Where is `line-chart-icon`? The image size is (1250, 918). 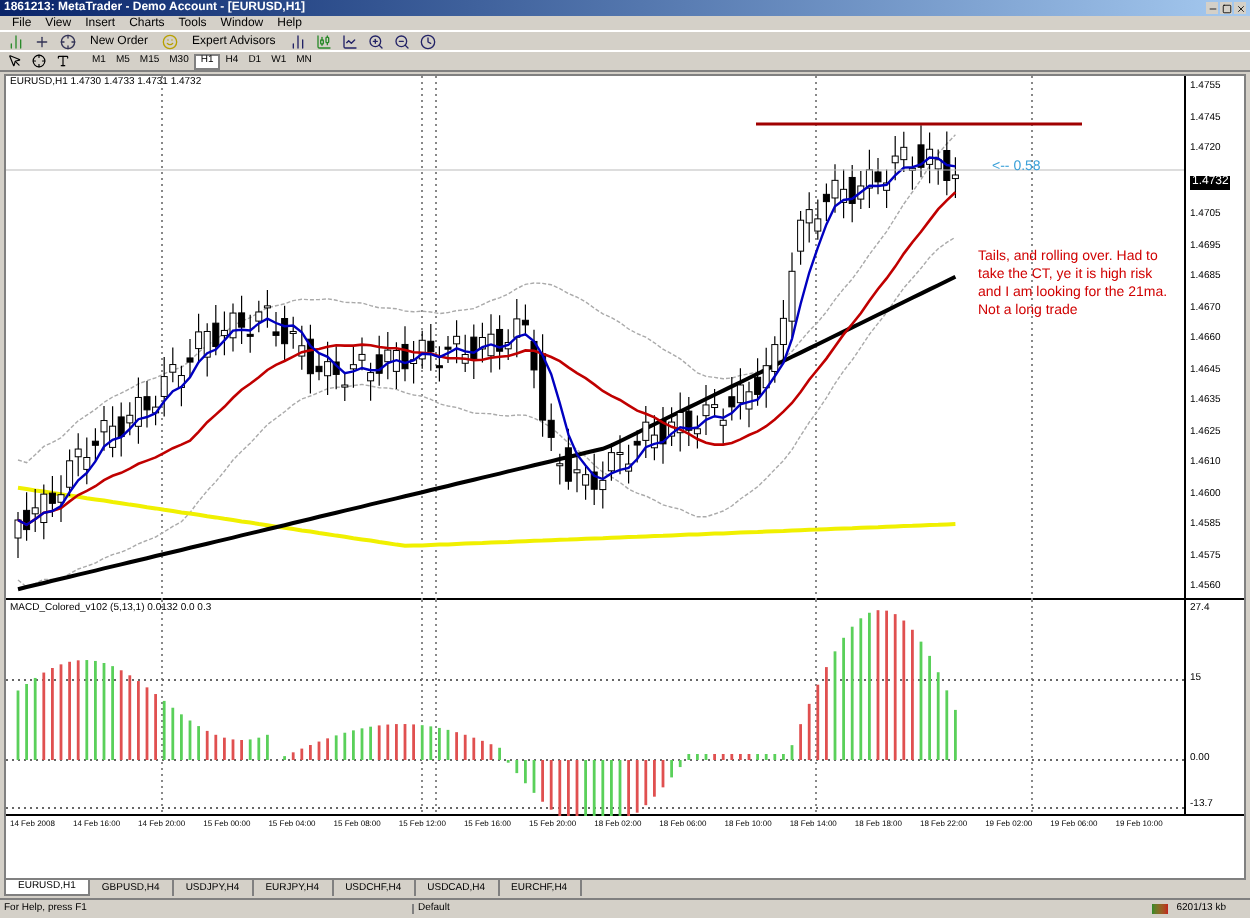
line-chart-icon is located at coordinates (349, 41).